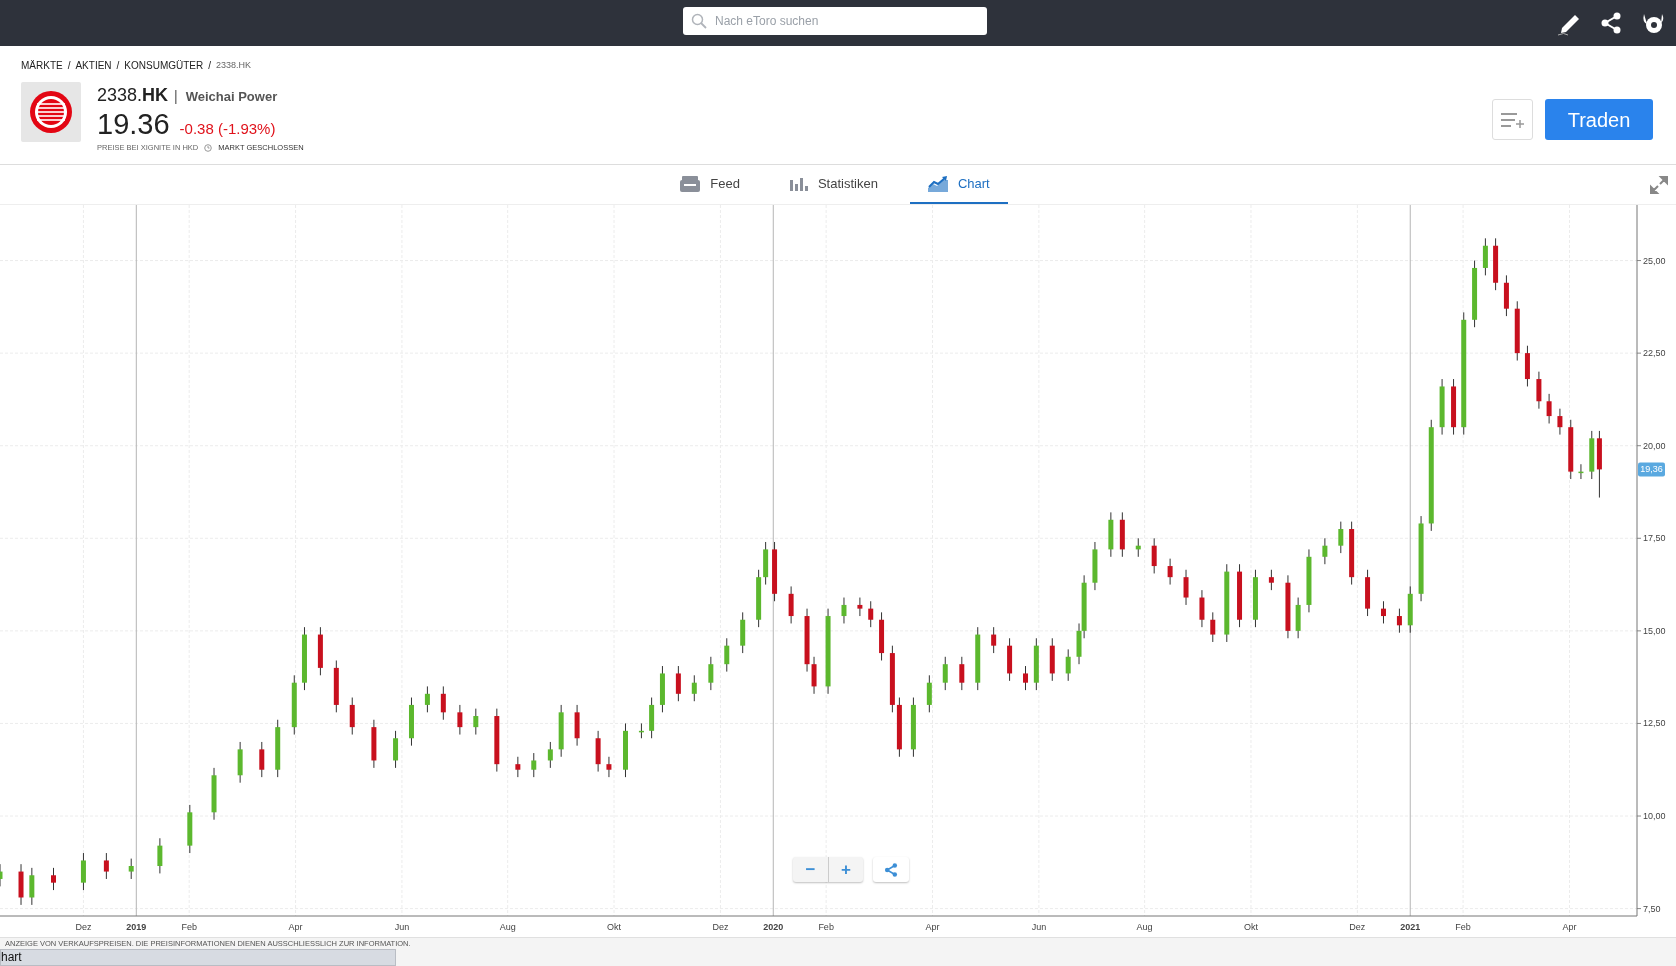 The width and height of the screenshot is (1676, 966). I want to click on price: 19.36, so click(133, 124).